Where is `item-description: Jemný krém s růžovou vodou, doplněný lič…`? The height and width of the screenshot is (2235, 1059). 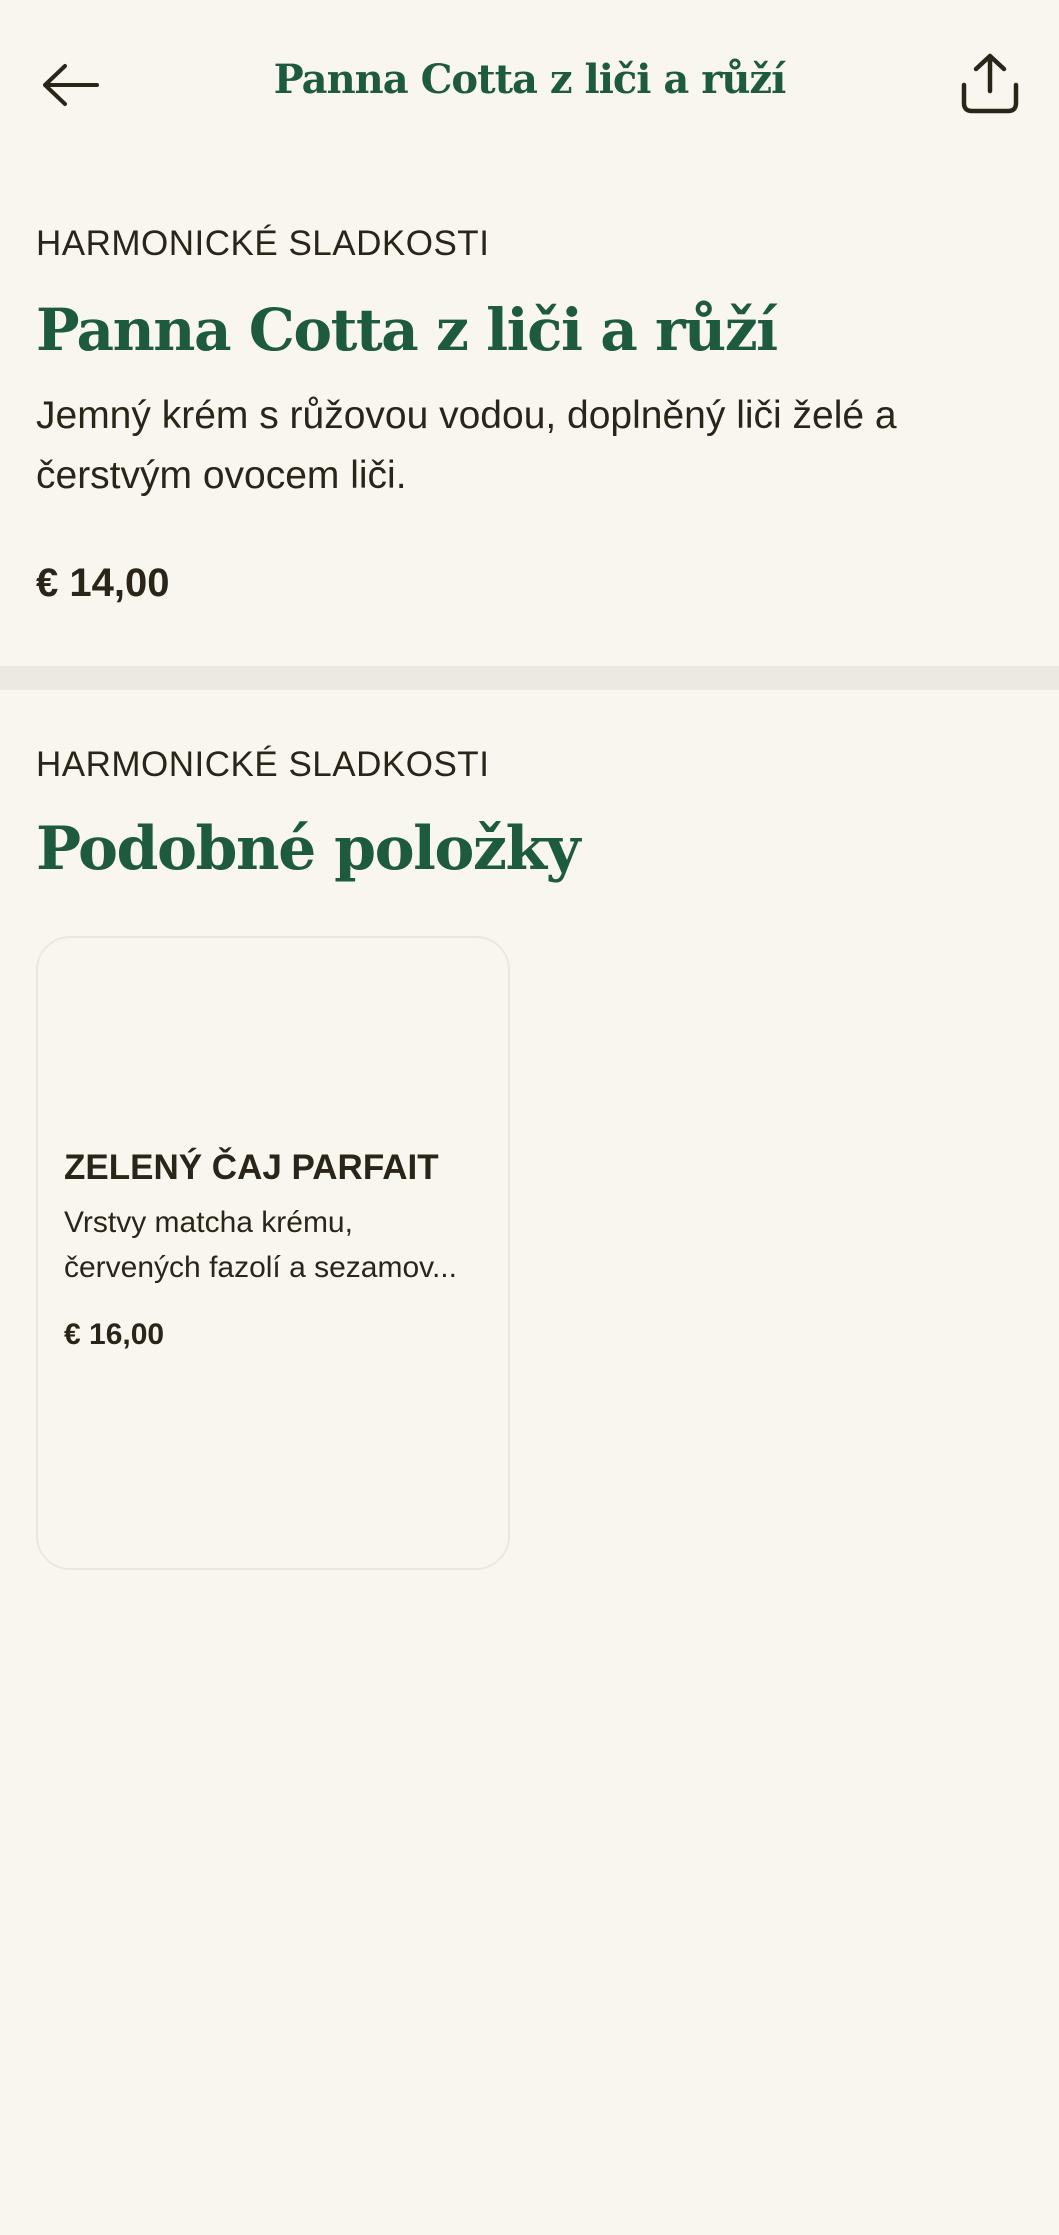
item-description: Jemný krém s růžovou vodou, doplněný lič… is located at coordinates (466, 445).